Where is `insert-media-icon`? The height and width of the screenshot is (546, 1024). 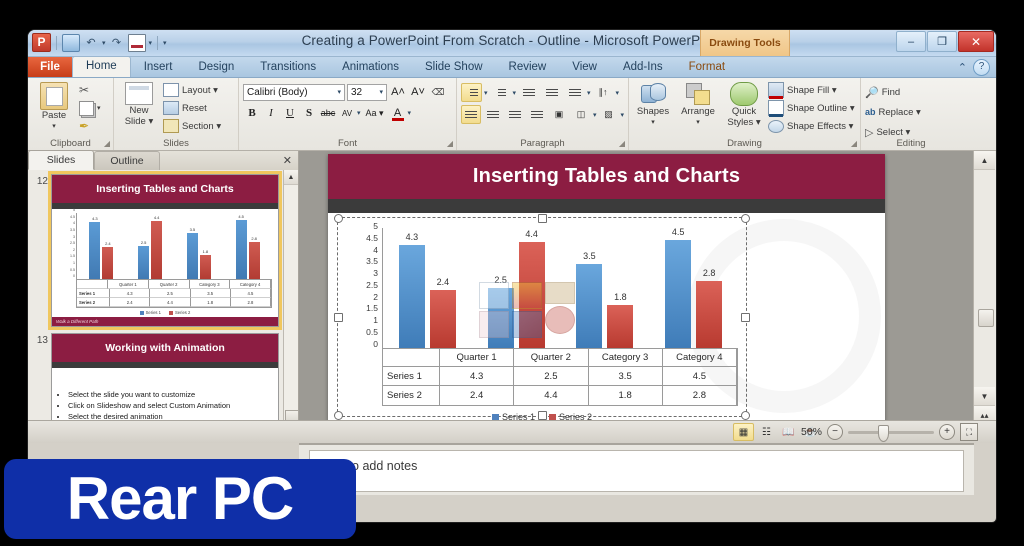 insert-media-icon is located at coordinates (560, 310).